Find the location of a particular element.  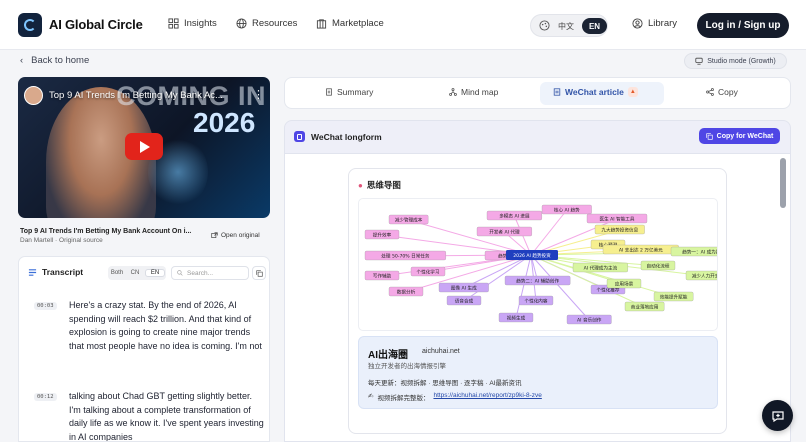

transcript-mode-toggle: Both CN EN is located at coordinates (137, 273).